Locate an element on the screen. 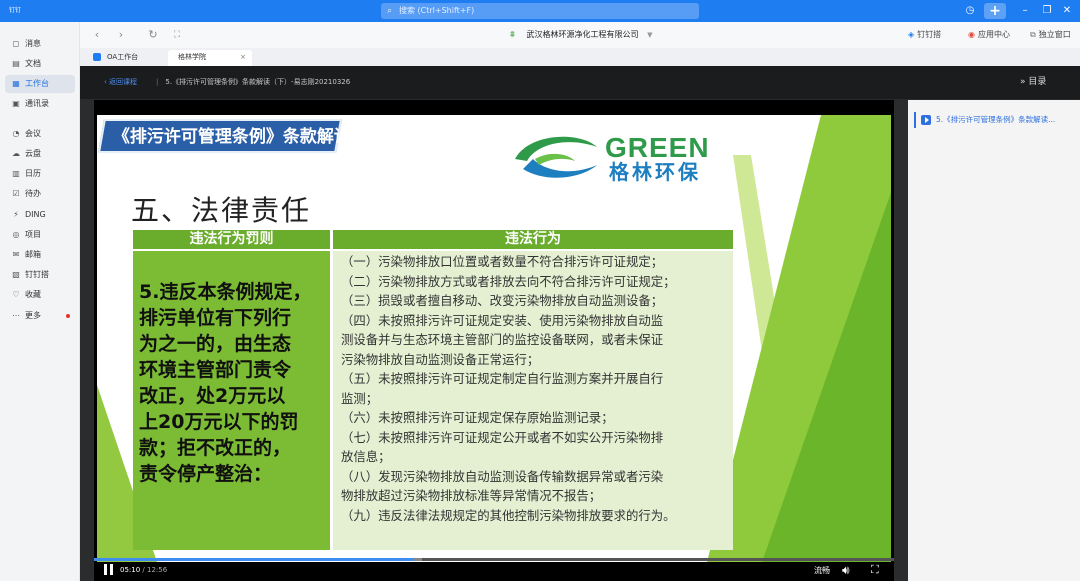 The width and height of the screenshot is (1080, 581). toc-label: 目录 is located at coordinates (1037, 82).